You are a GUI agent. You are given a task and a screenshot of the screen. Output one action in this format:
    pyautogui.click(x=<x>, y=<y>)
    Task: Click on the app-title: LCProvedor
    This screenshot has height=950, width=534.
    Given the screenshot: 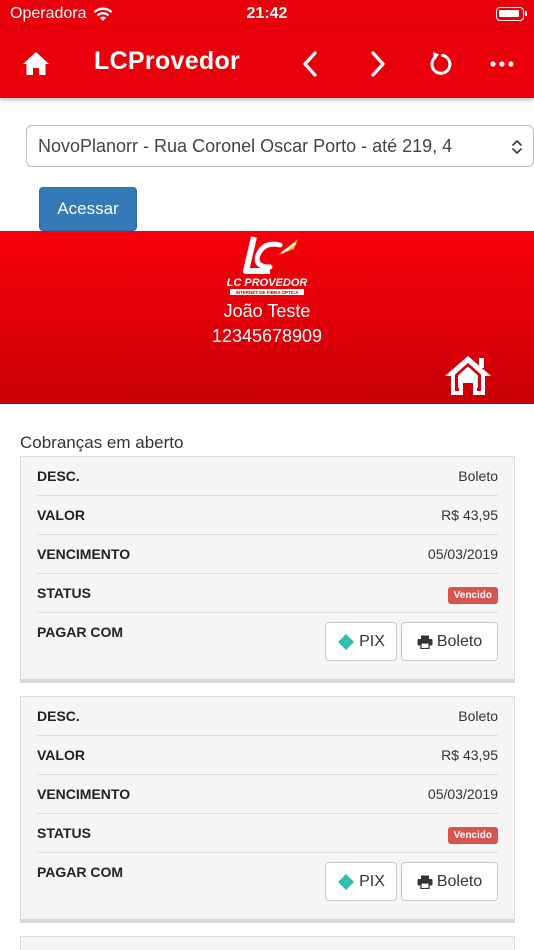 What is the action you would take?
    pyautogui.click(x=167, y=61)
    